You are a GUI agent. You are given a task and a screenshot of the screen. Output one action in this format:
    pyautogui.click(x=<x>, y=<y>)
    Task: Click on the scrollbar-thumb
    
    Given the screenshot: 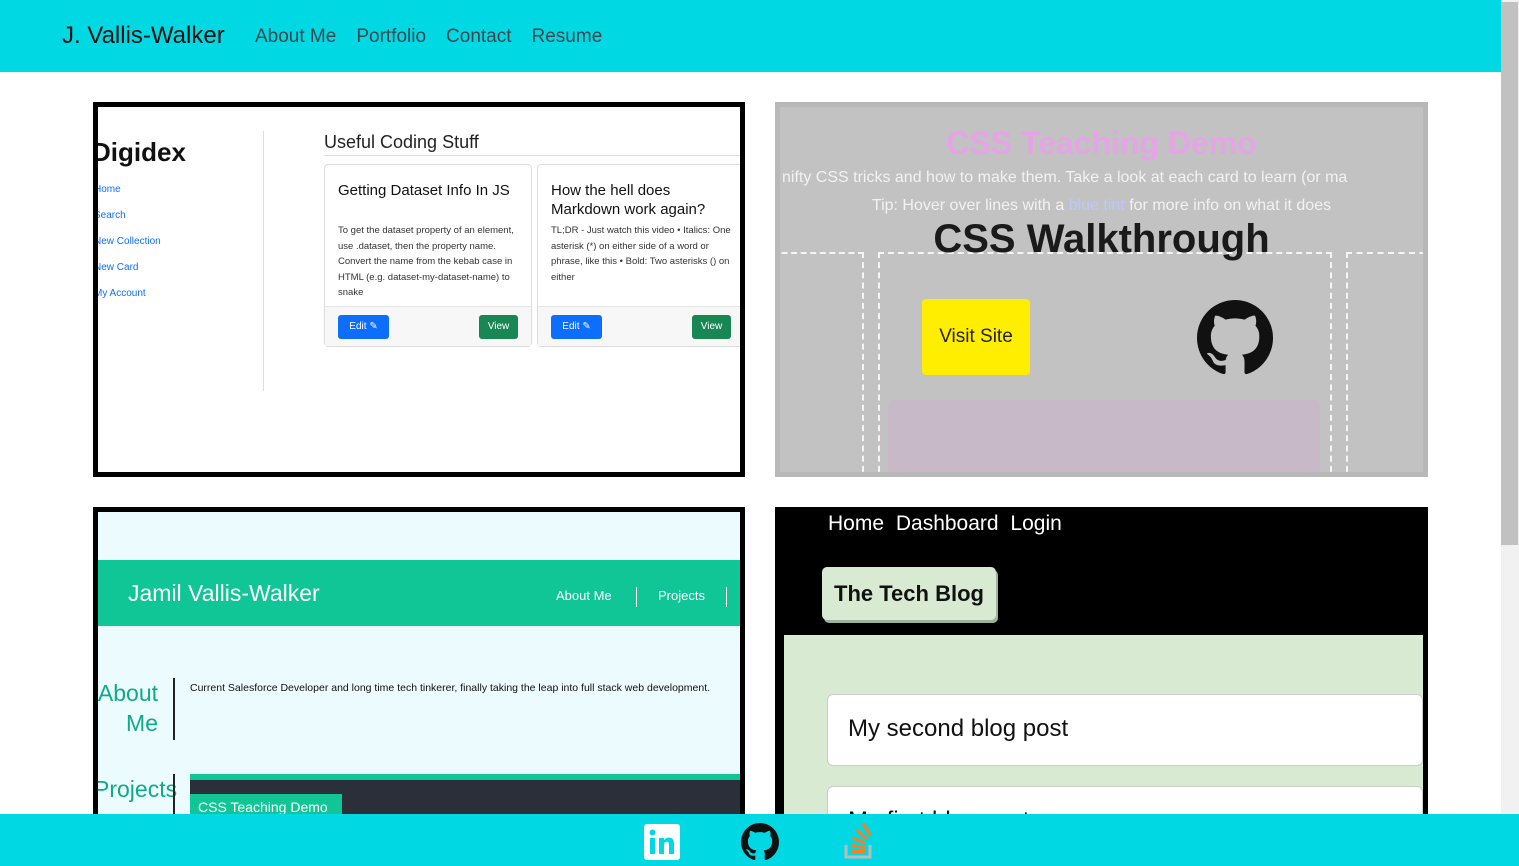 What is the action you would take?
    pyautogui.click(x=1509, y=273)
    